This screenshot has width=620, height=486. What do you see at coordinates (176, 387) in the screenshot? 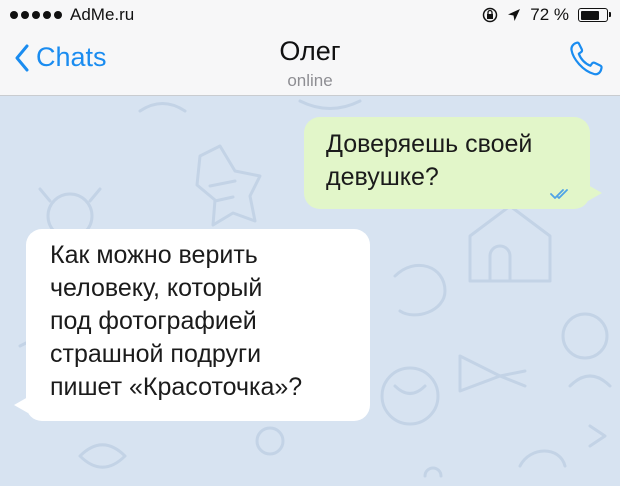
I see `message-line: пишет «Красоточка»?` at bounding box center [176, 387].